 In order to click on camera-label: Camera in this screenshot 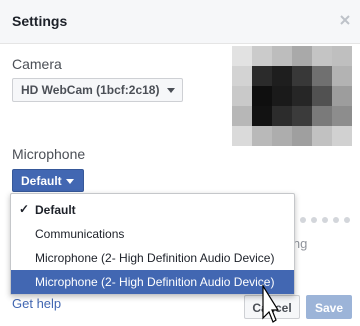, I will do `click(37, 64)`.